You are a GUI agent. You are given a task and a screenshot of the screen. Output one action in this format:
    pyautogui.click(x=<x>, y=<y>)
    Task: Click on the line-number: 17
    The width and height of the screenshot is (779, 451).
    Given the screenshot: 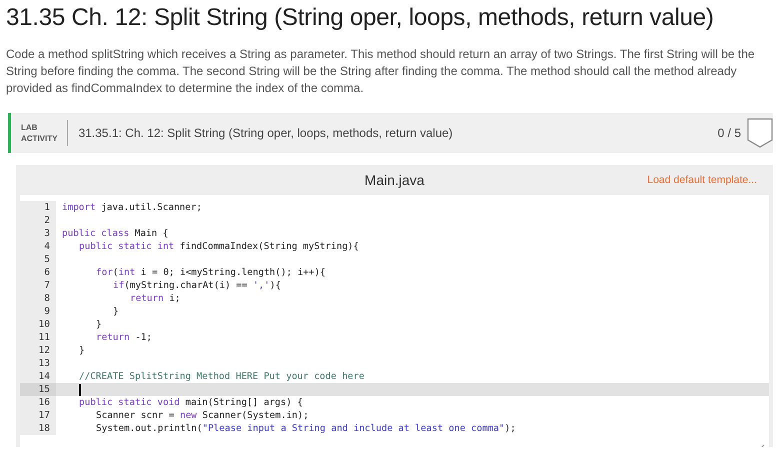 What is the action you would take?
    pyautogui.click(x=38, y=415)
    